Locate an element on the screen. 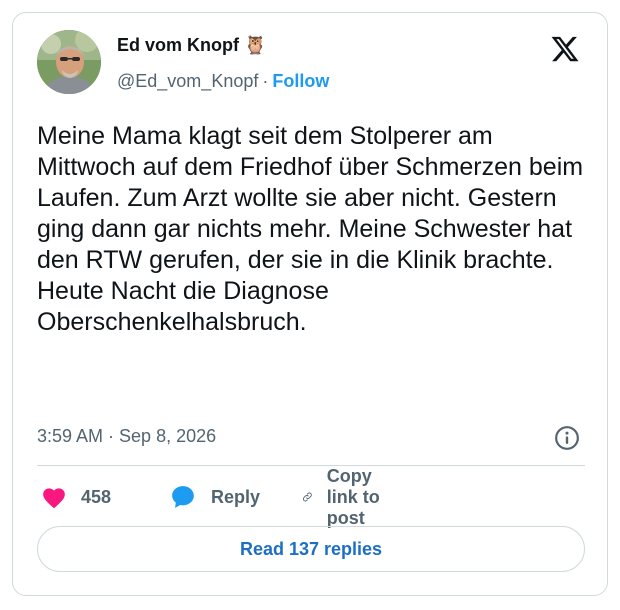 This screenshot has height=610, width=620. read-replies-button: Read 137 replies is located at coordinates (311, 549).